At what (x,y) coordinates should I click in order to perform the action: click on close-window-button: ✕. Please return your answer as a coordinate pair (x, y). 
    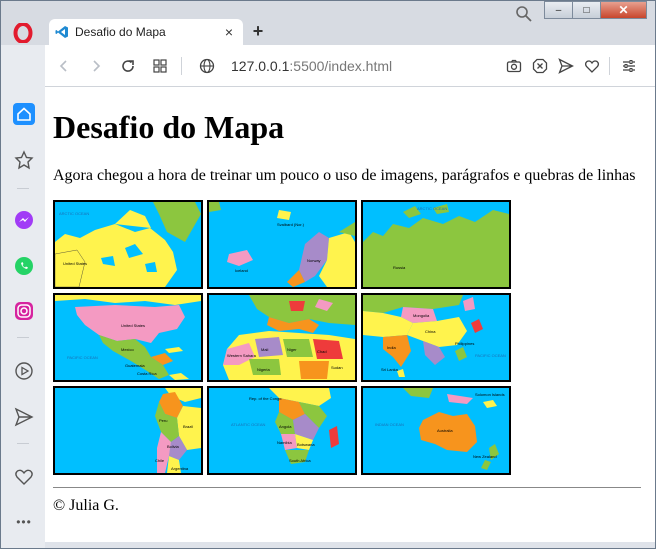
    Looking at the image, I should click on (623, 10).